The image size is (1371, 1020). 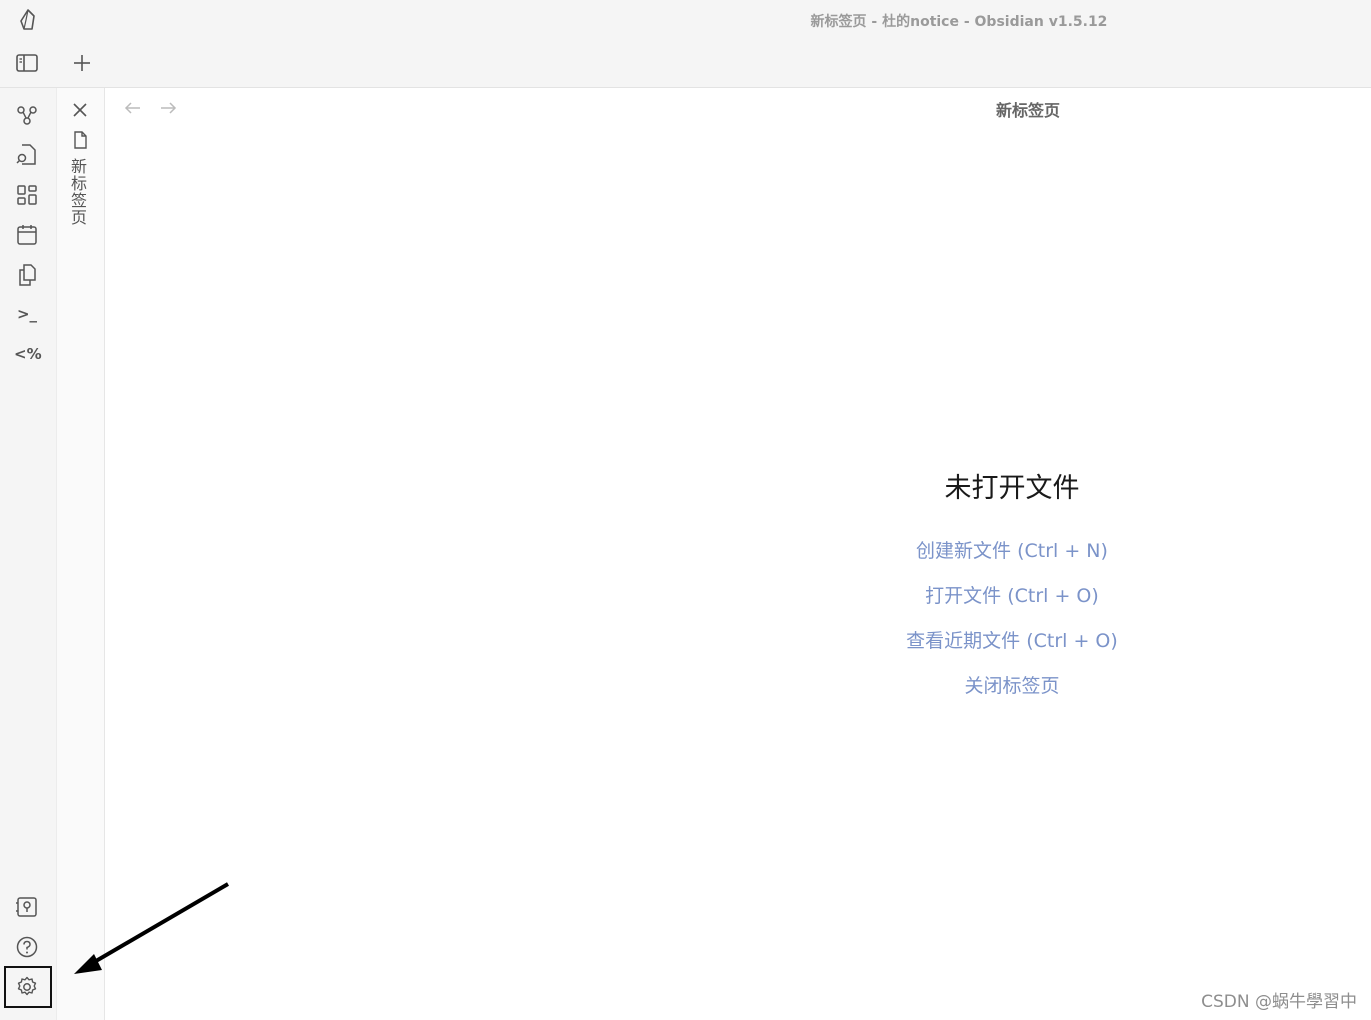 I want to click on templater-label: <%, so click(x=28, y=354).